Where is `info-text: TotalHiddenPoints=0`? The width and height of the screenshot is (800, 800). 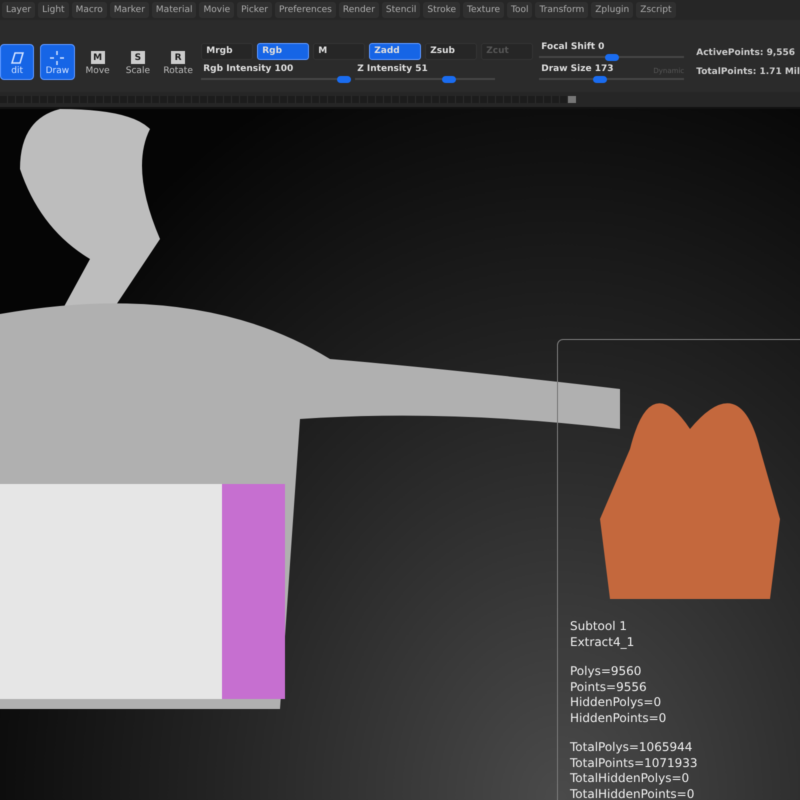
info-text: TotalHiddenPoints=0 is located at coordinates (633, 793).